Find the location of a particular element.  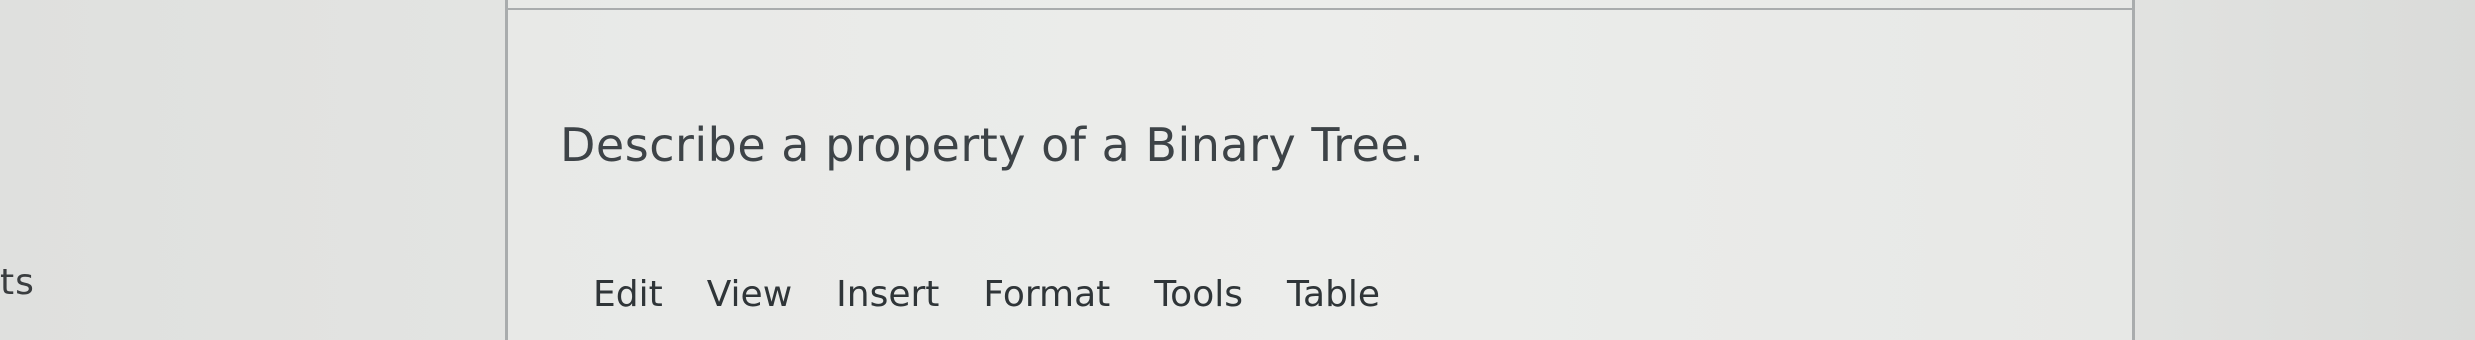

menu-edit: Edit is located at coordinates (628, 294).